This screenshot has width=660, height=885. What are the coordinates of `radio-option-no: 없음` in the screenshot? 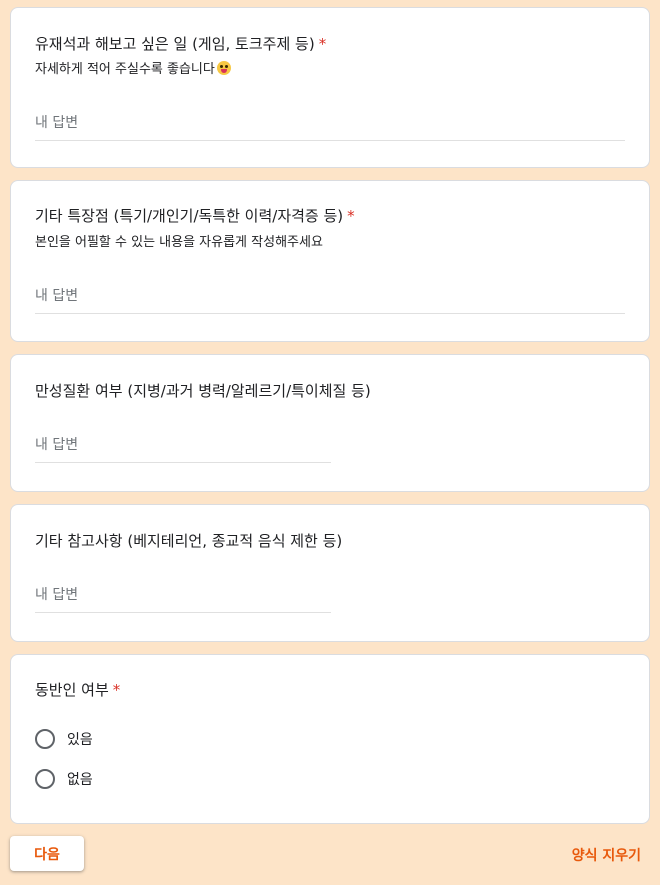 It's located at (64, 779).